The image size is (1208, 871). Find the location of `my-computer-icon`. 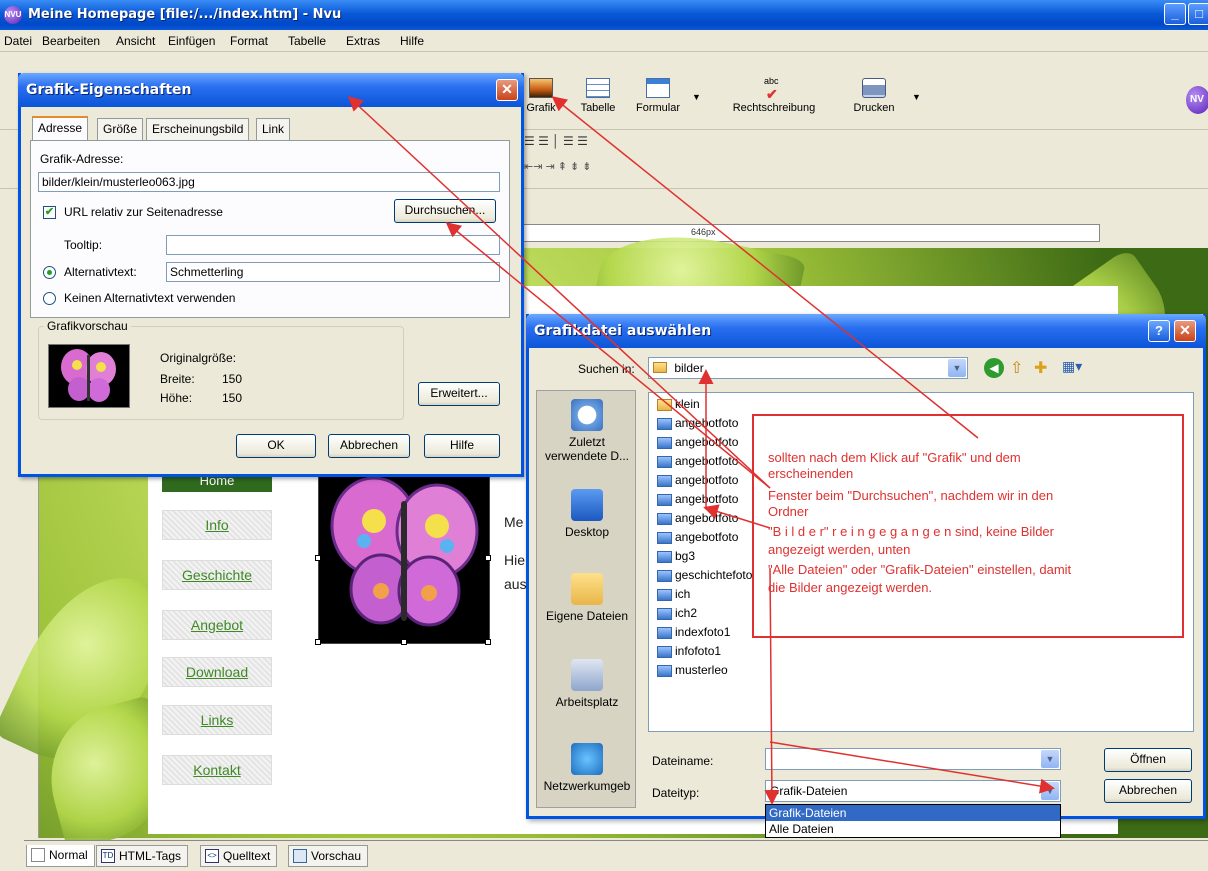

my-computer-icon is located at coordinates (587, 675).